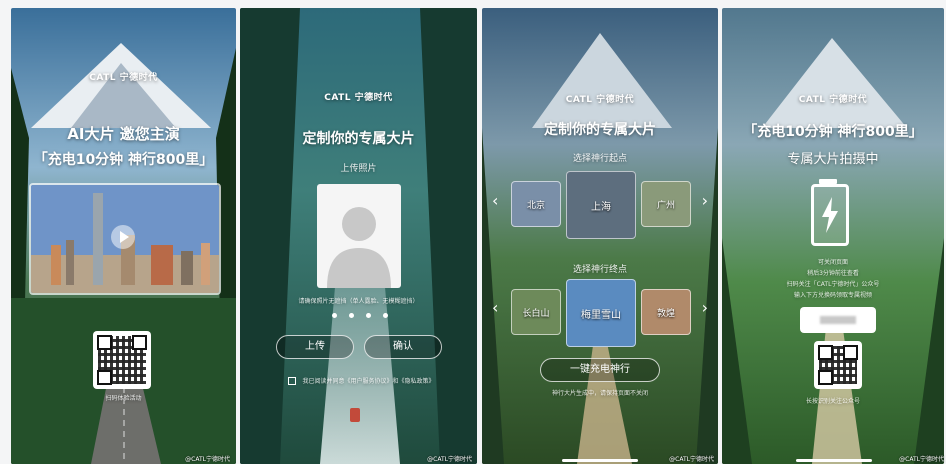  I want to click on destination-option-changbaishan: 长白山, so click(536, 312).